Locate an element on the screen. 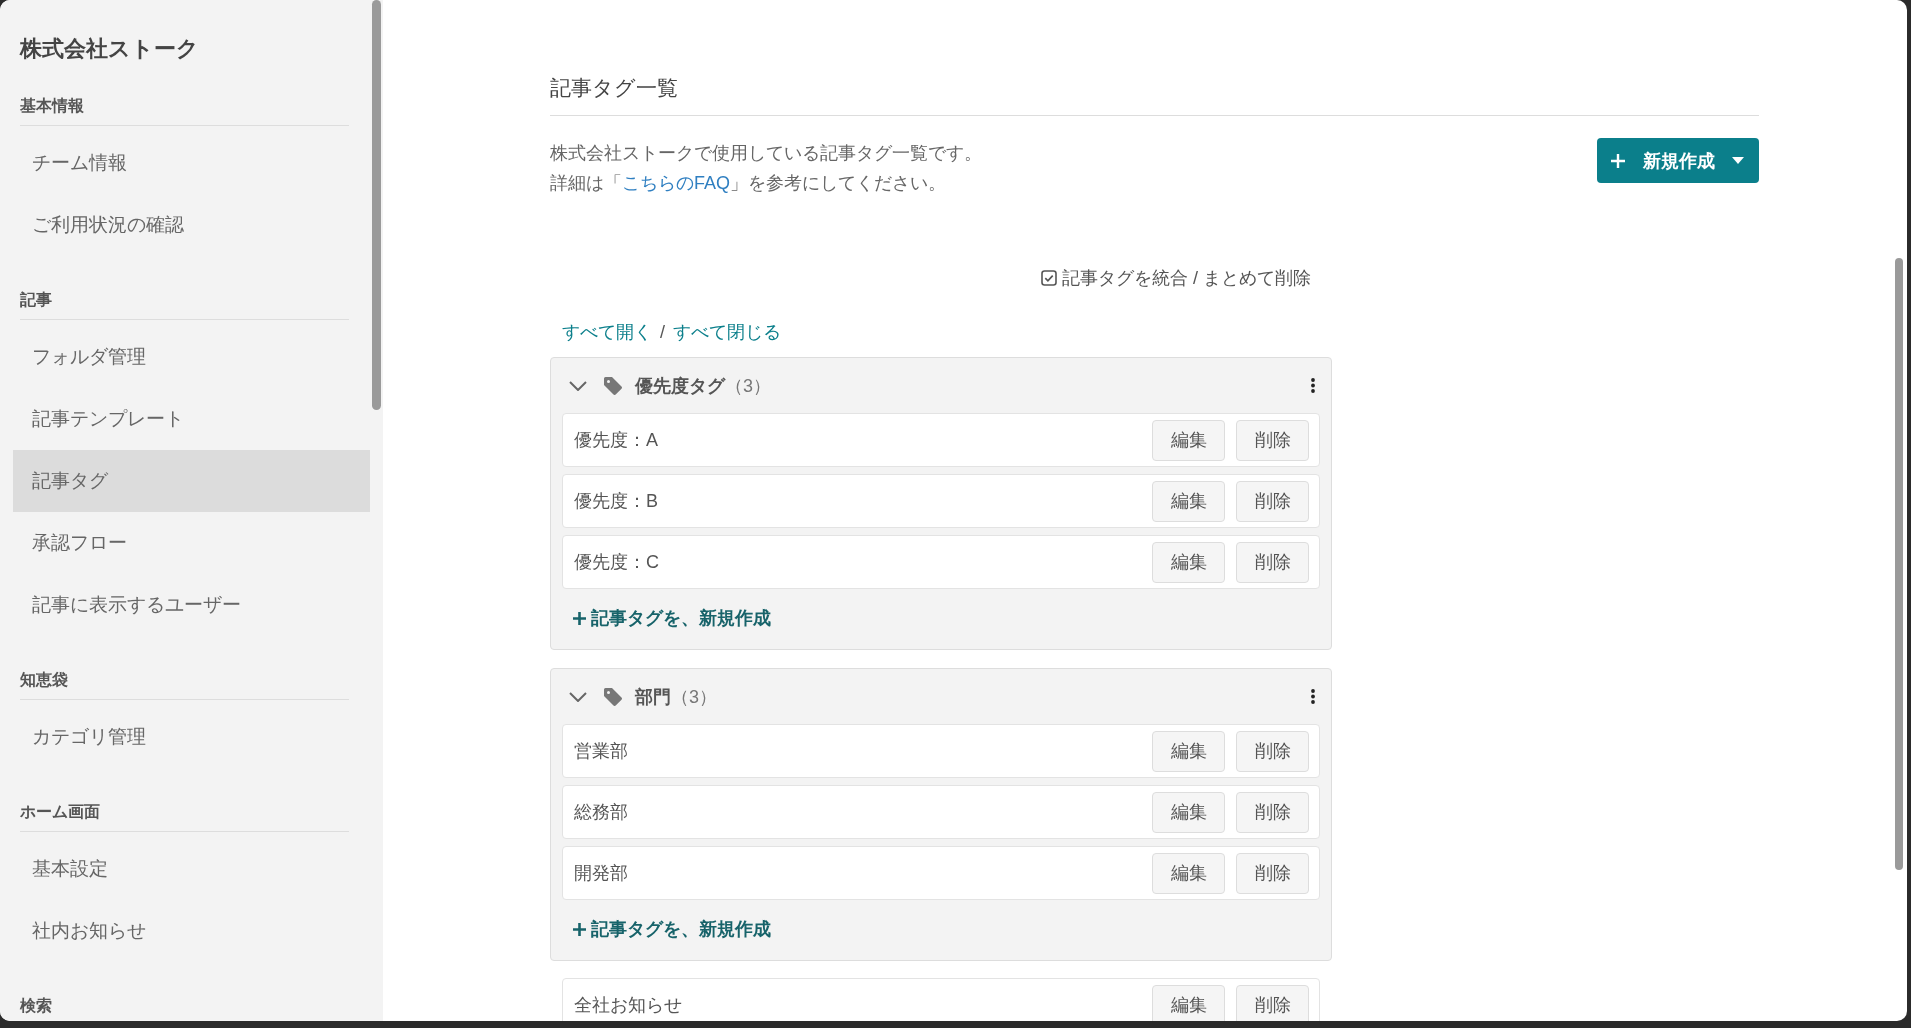 The image size is (1911, 1028). sidebar-item: カテゴリ管理 is located at coordinates (191, 737).